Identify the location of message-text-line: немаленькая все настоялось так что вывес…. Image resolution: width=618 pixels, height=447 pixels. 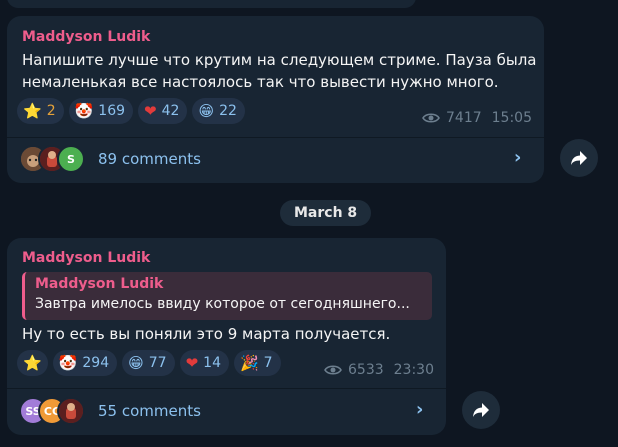
(260, 82).